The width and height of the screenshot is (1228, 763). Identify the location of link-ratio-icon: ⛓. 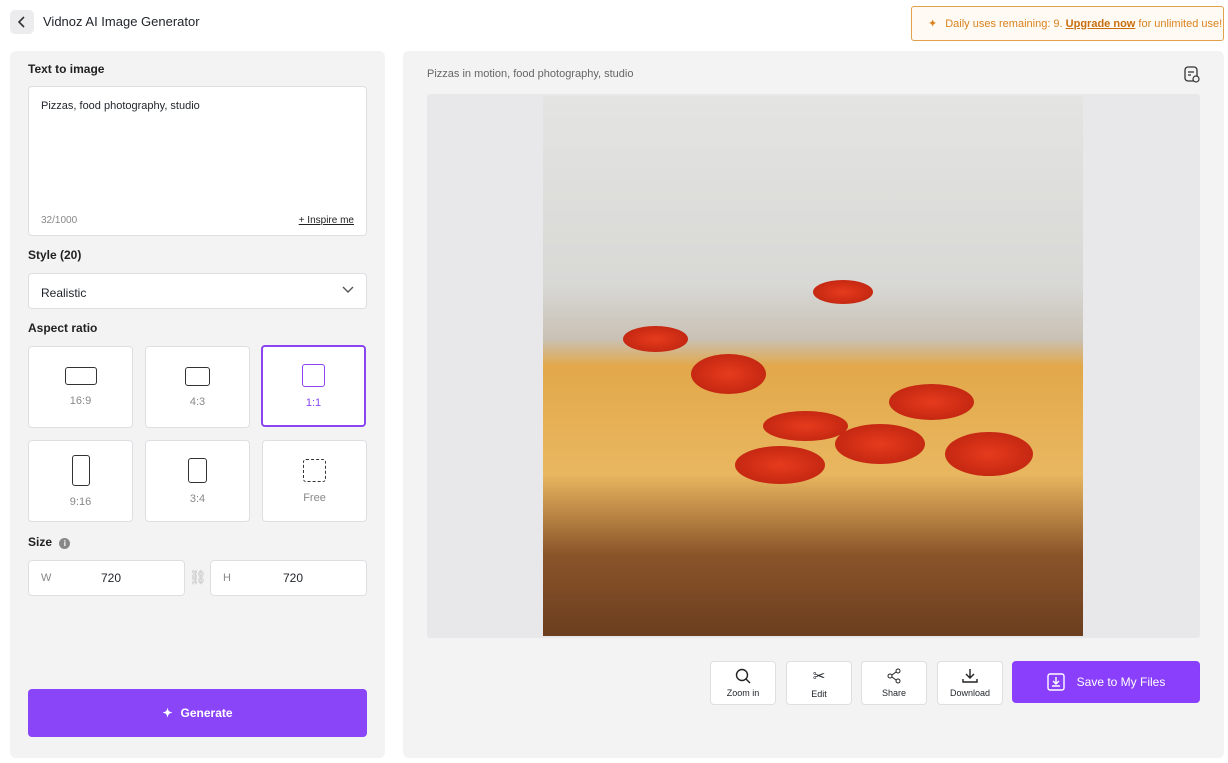
(198, 577).